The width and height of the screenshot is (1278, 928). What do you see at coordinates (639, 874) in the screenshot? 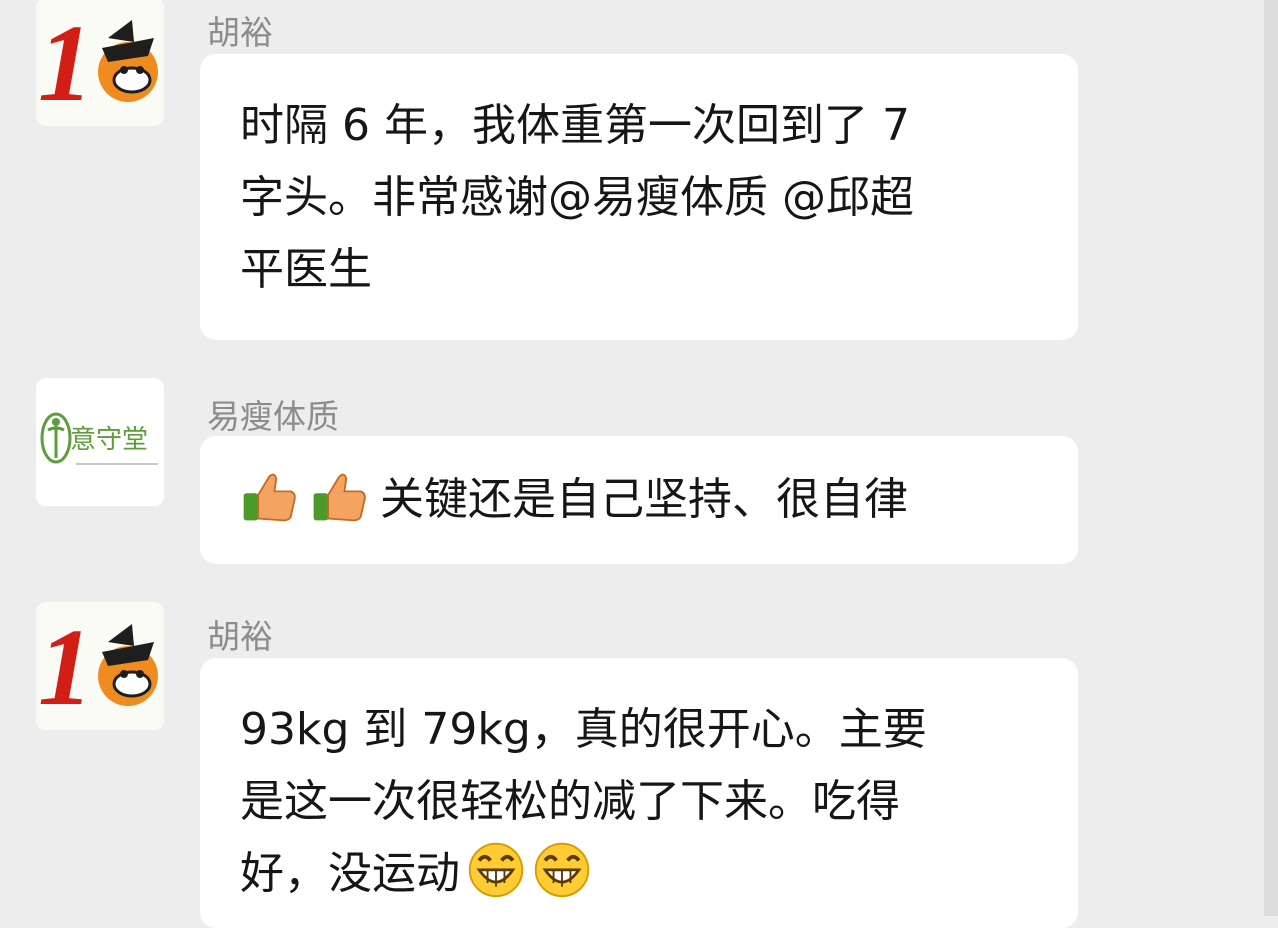
I see `message-line: 好，没运动` at bounding box center [639, 874].